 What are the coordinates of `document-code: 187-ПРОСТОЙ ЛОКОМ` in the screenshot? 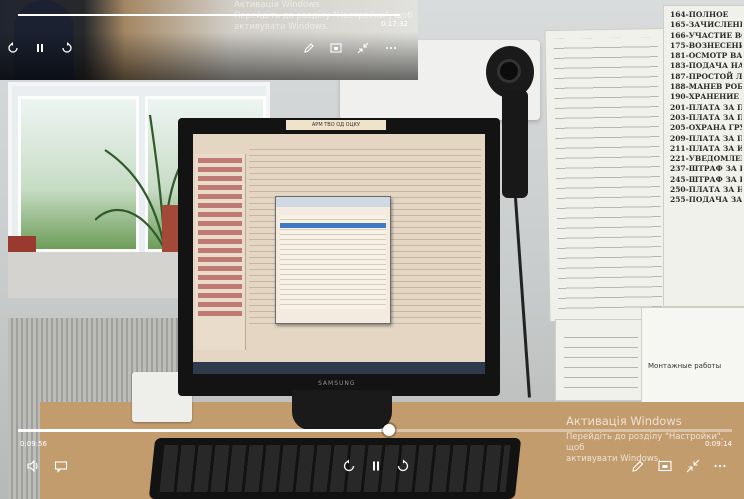 It's located at (706, 76).